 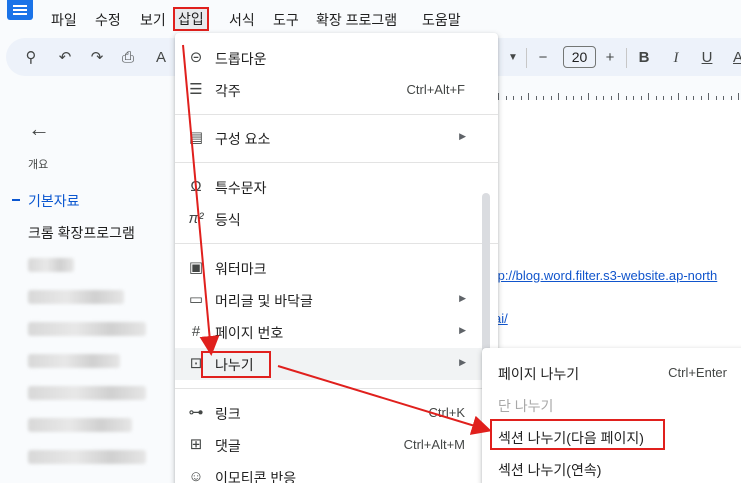 What do you see at coordinates (81, 233) in the screenshot?
I see `outline-heading: 크롬 확장프로그램` at bounding box center [81, 233].